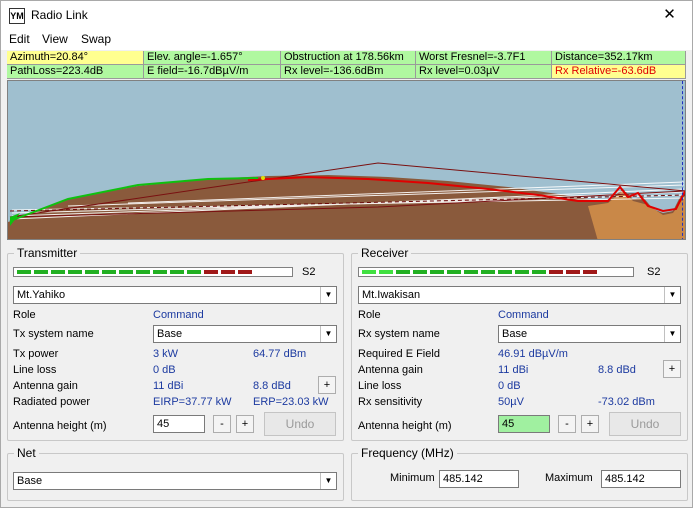 This screenshot has height=508, width=693. What do you see at coordinates (645, 424) in the screenshot?
I see `rx-undo-button: Undo` at bounding box center [645, 424].